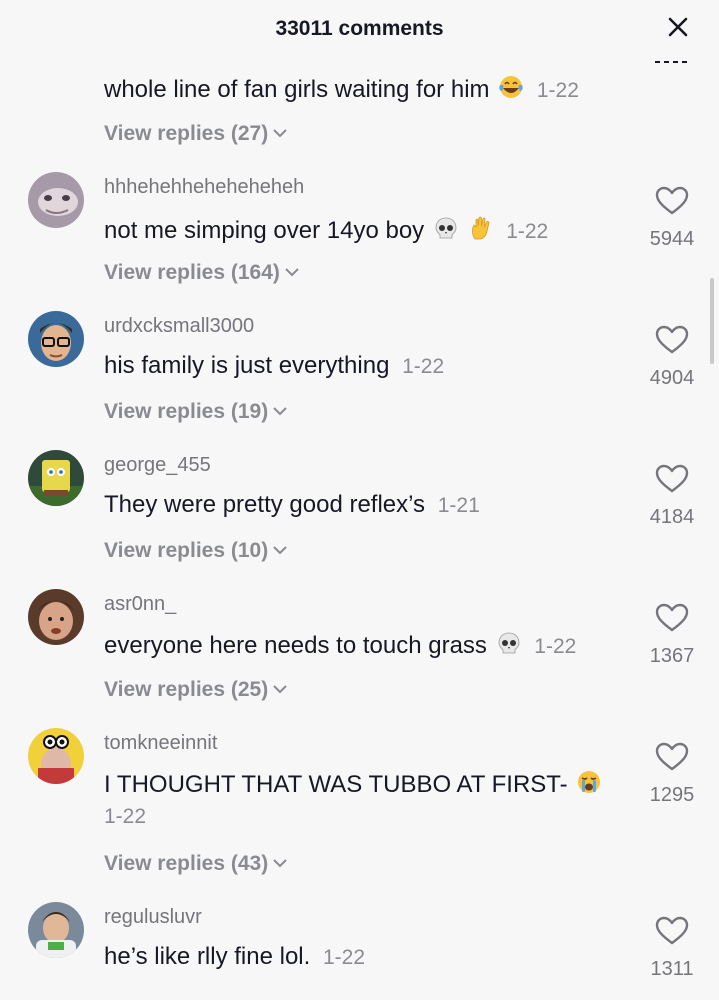 The width and height of the screenshot is (719, 1000). What do you see at coordinates (672, 496) in the screenshot?
I see `like-button: 4184` at bounding box center [672, 496].